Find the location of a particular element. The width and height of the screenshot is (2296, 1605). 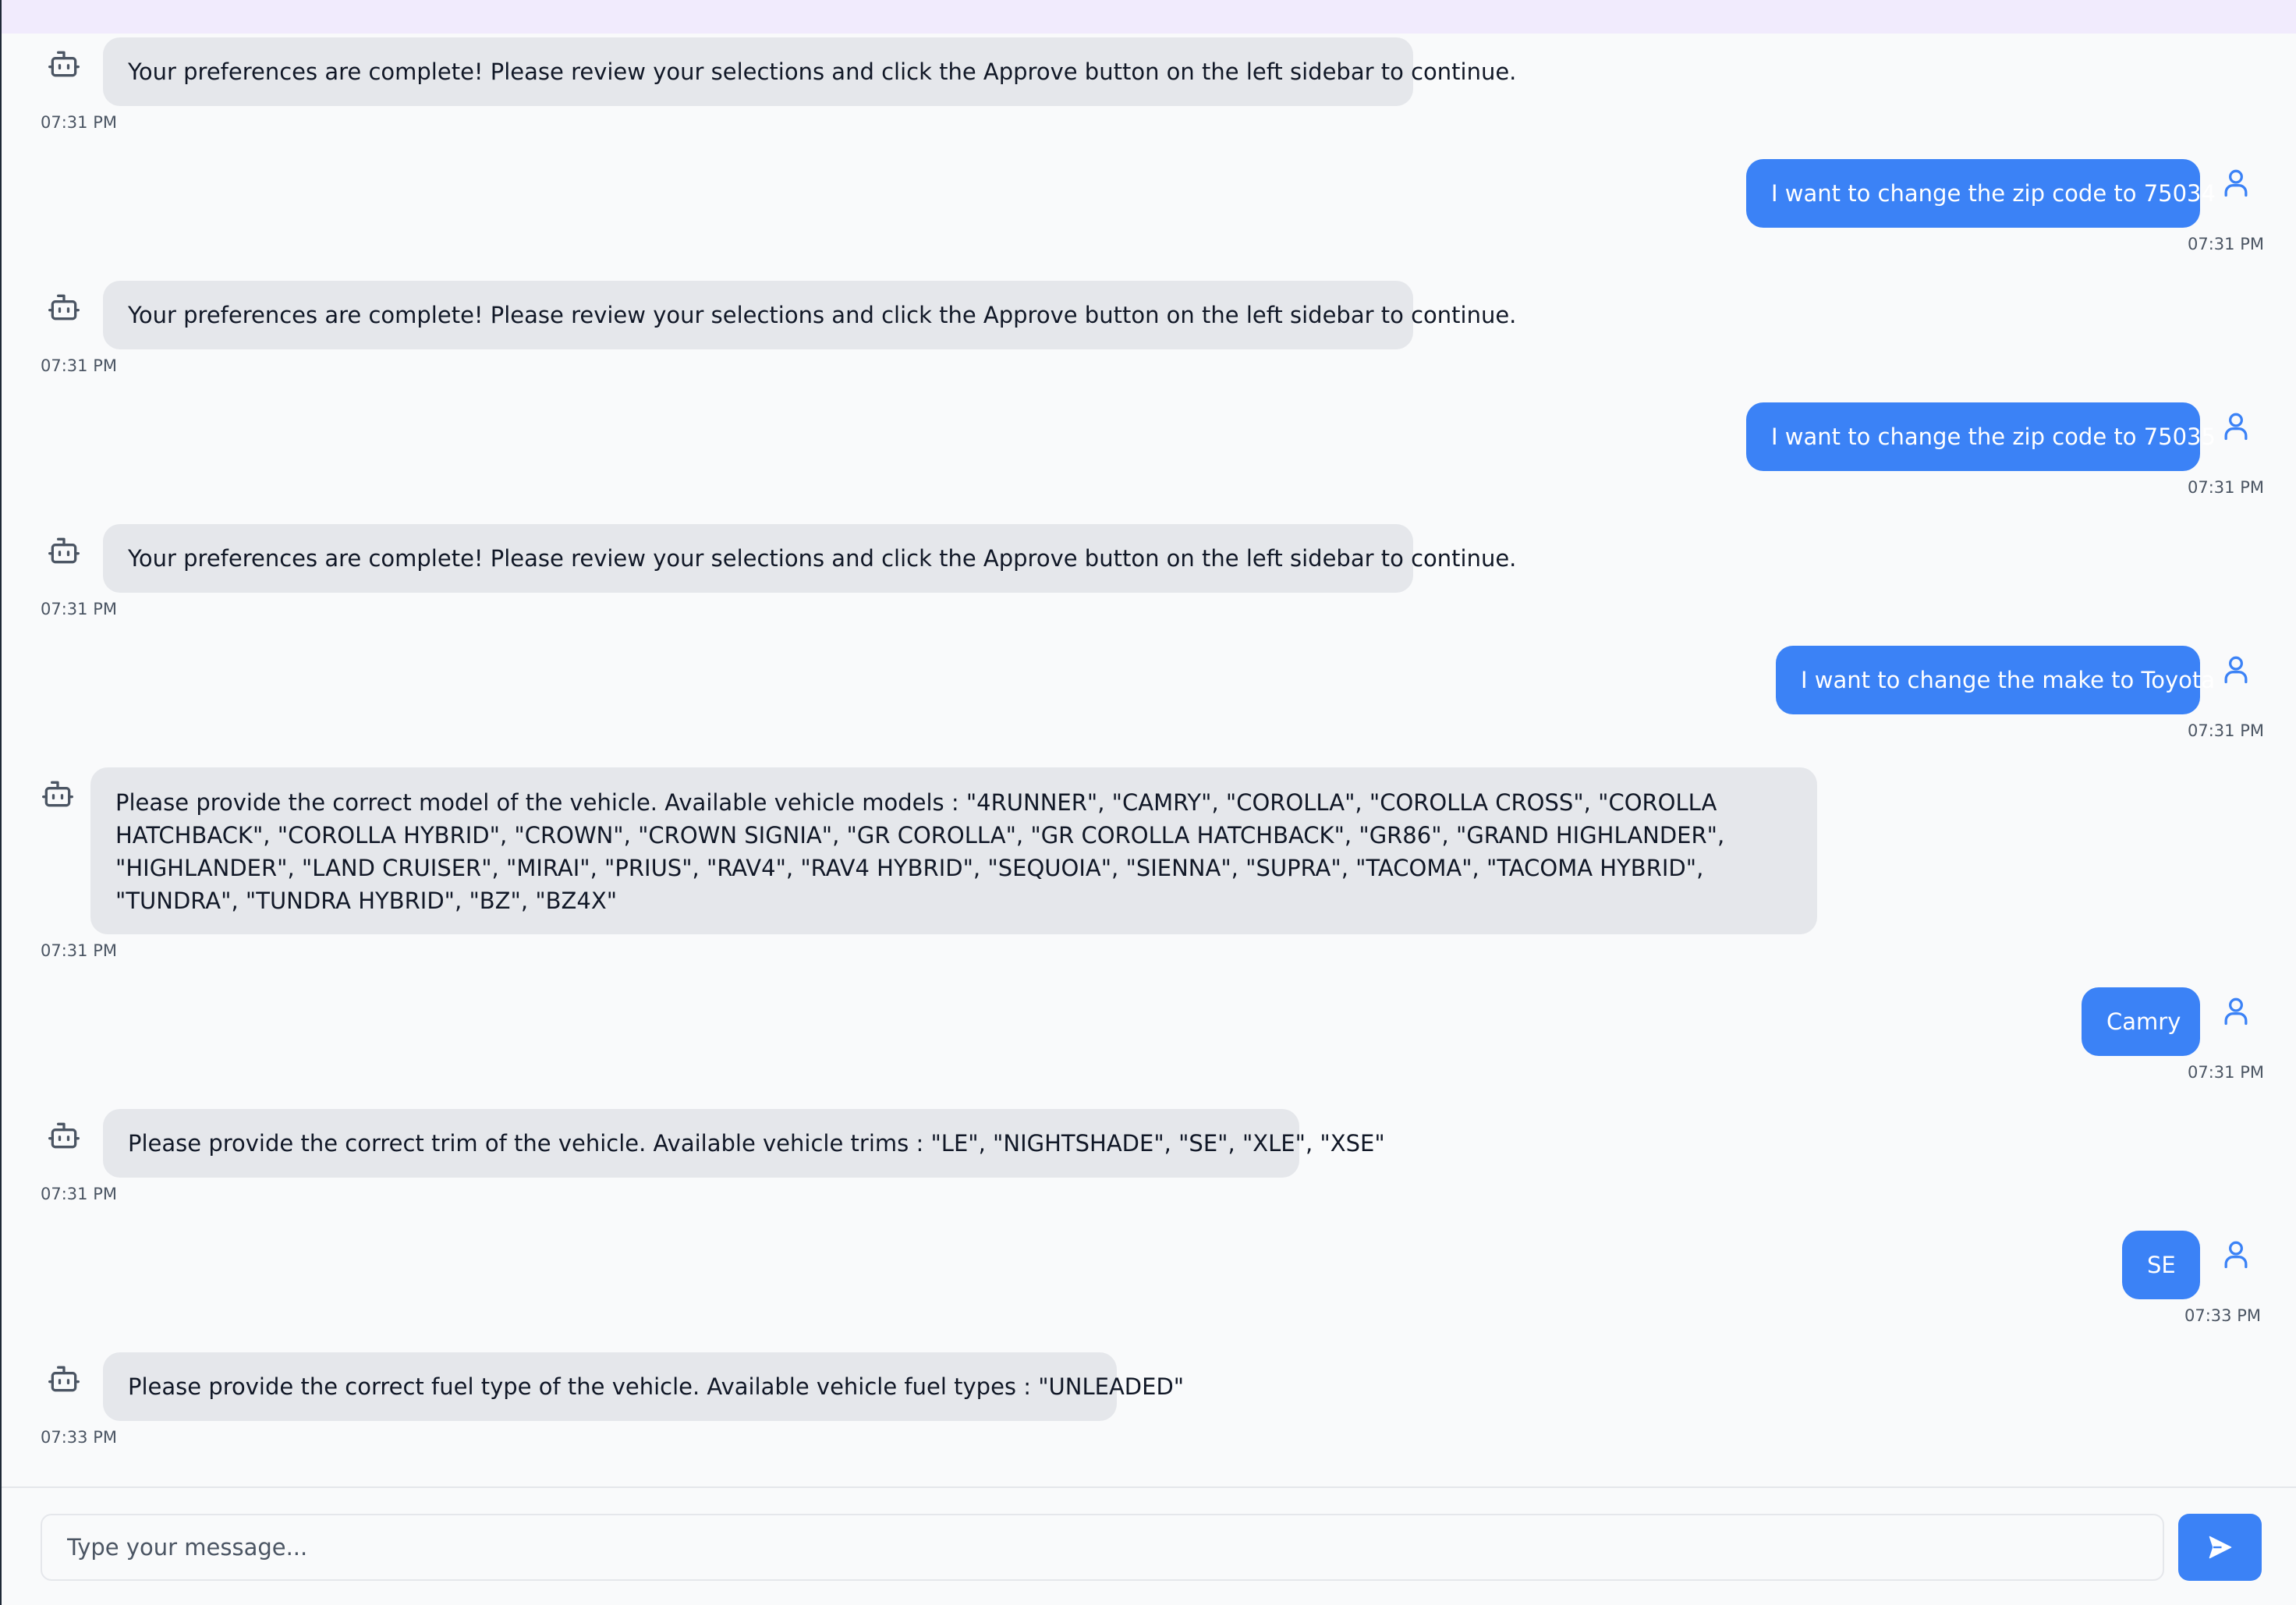

message-text: I want to change the zip code to 75034 is located at coordinates (1993, 193).